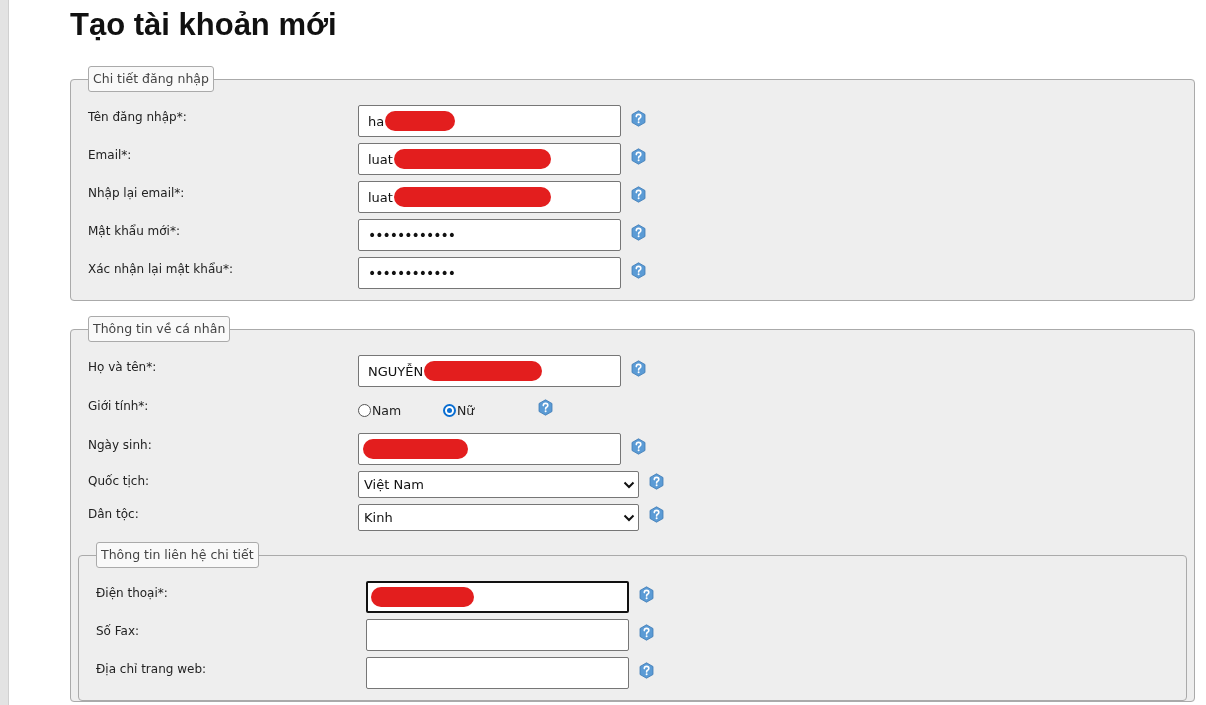 This screenshot has height=705, width=1206. I want to click on page-title: Tạo tài khoản mới, so click(204, 25).